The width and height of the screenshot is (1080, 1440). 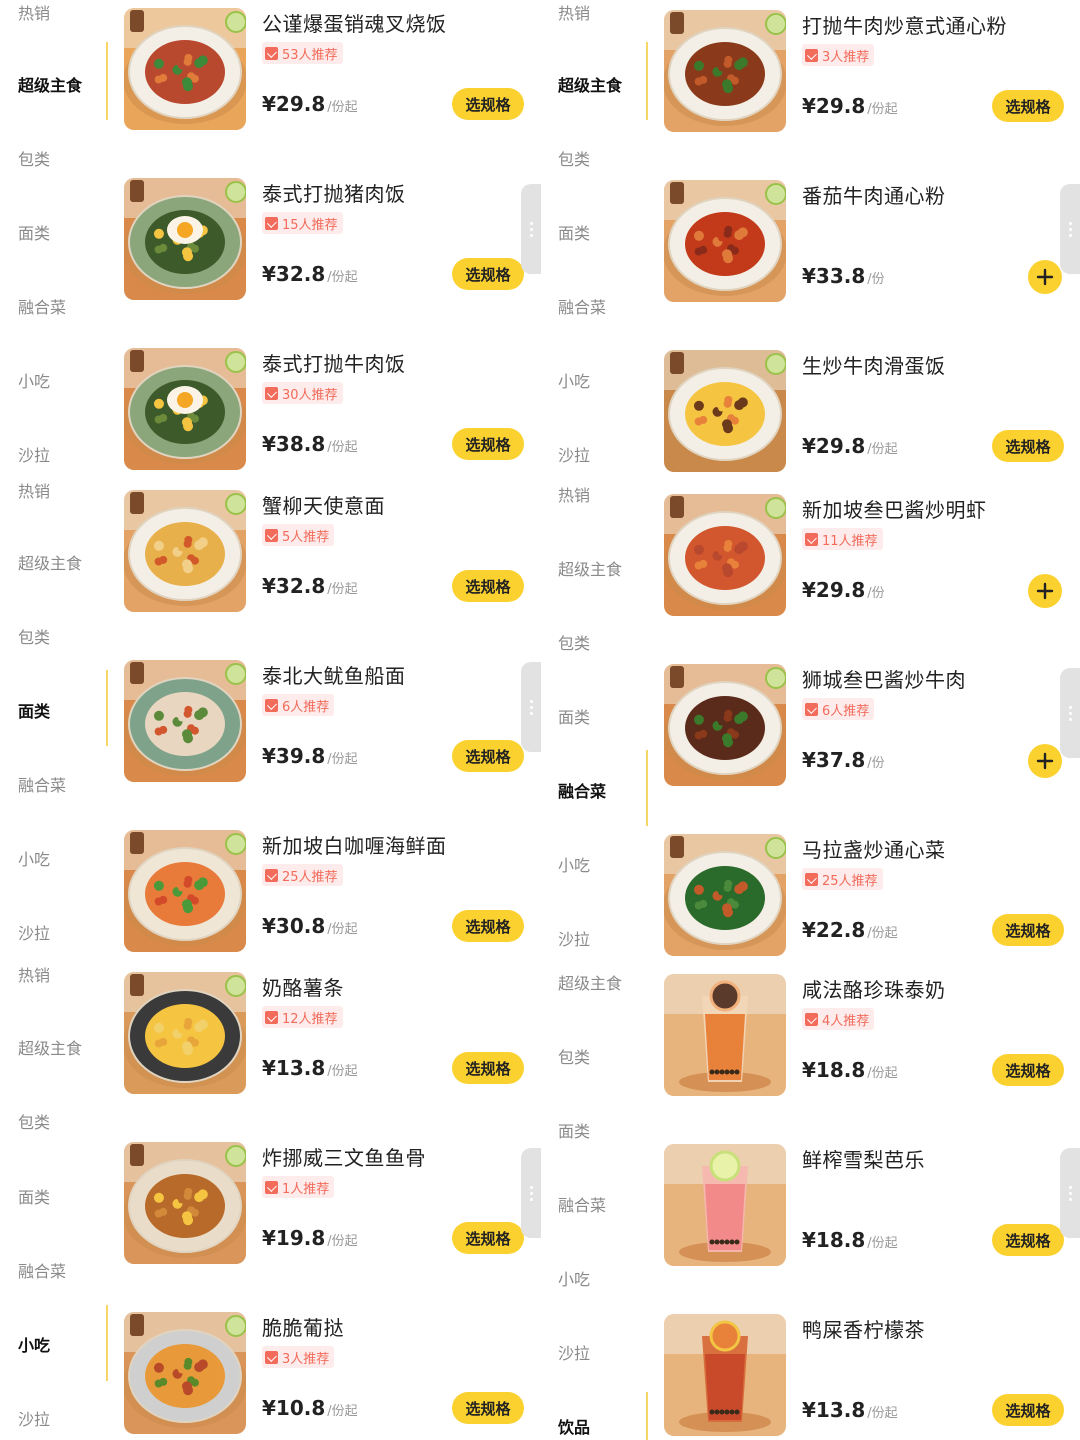 I want to click on dish-card: 生炒牛肉滑蛋饭 ¥29.8/份起 选规格, so click(x=864, y=415).